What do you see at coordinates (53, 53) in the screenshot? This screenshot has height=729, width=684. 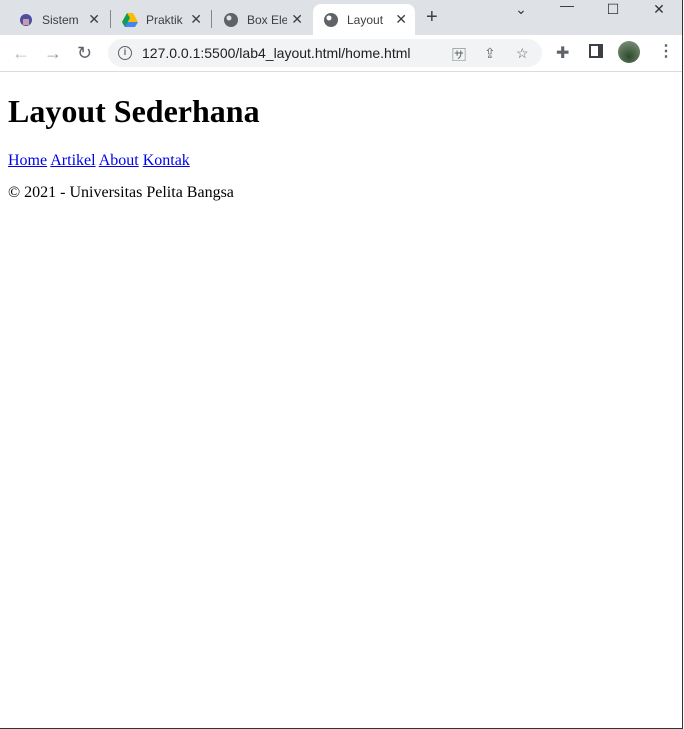 I see `forward-button: →` at bounding box center [53, 53].